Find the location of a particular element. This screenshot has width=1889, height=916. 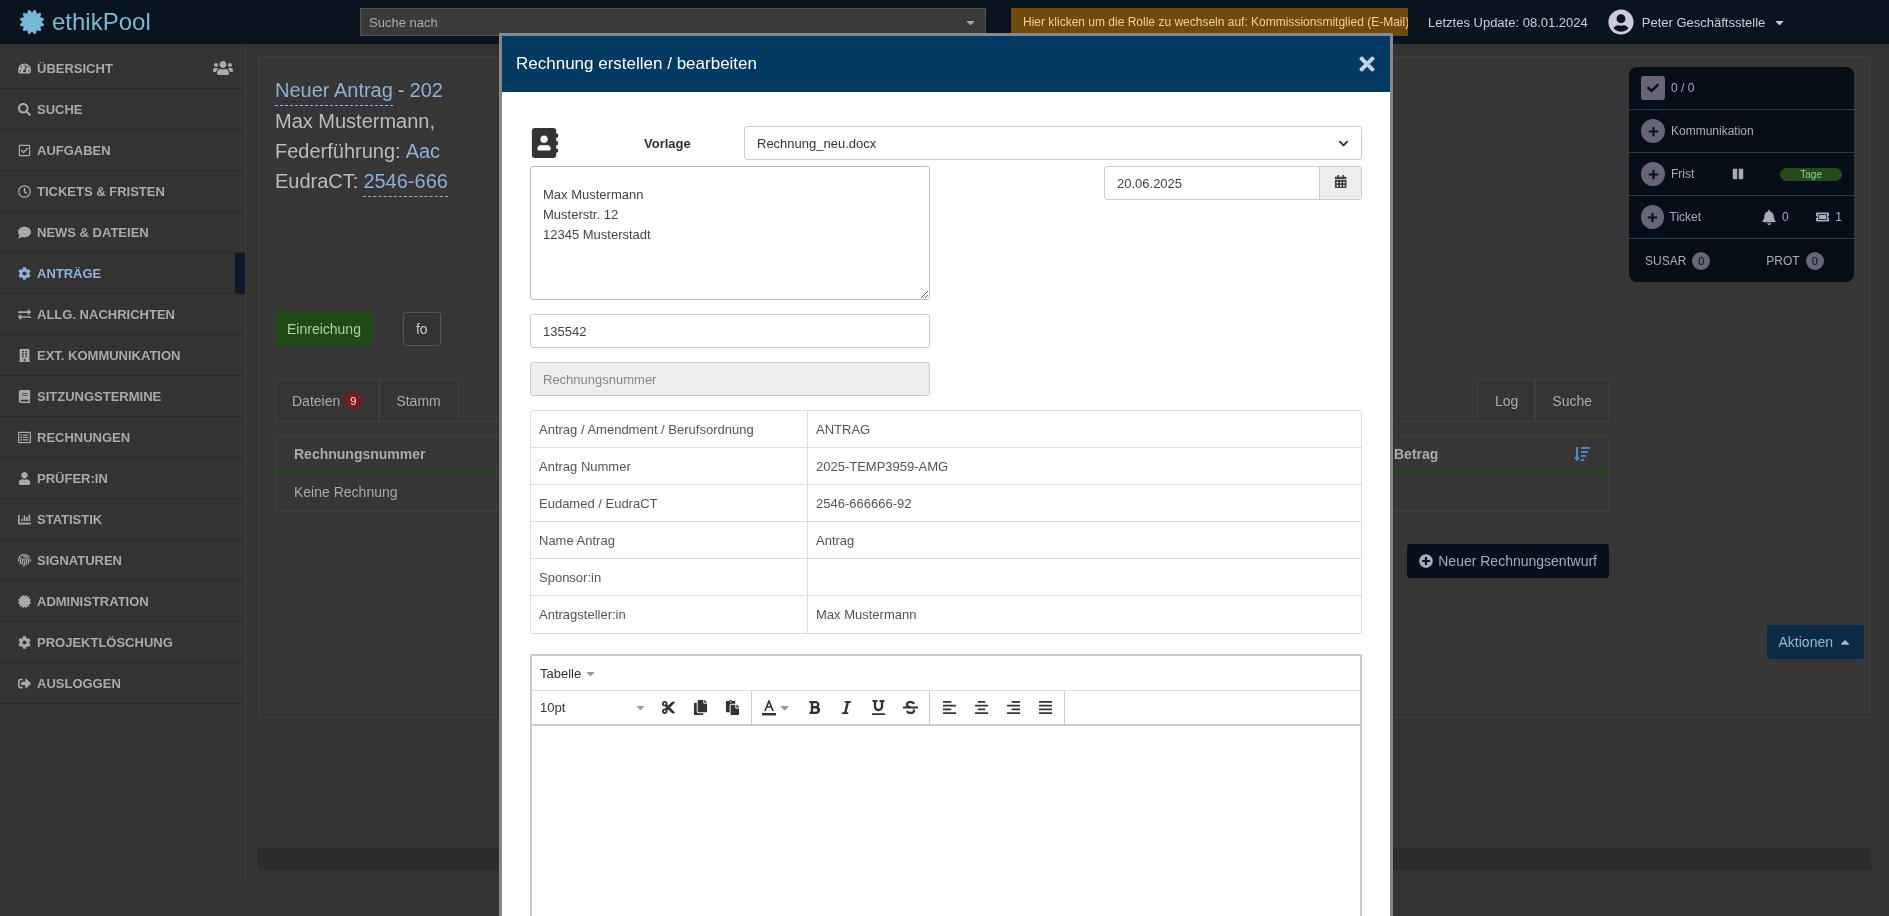

logo-icon is located at coordinates (32, 22).